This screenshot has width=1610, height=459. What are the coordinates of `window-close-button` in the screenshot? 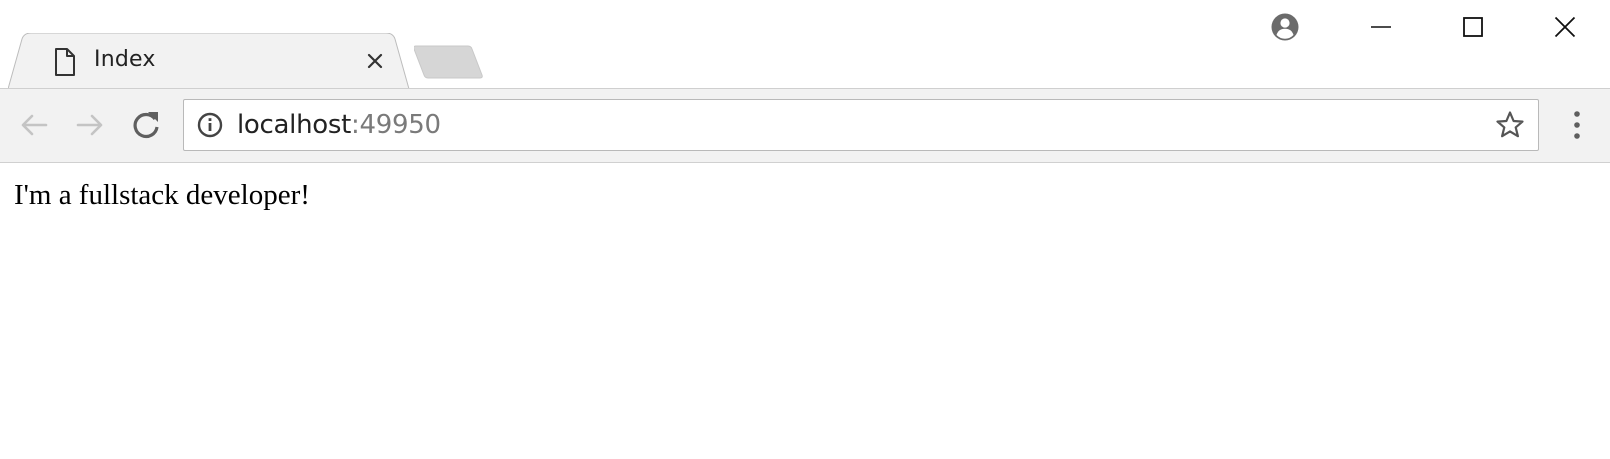 It's located at (1564, 27).